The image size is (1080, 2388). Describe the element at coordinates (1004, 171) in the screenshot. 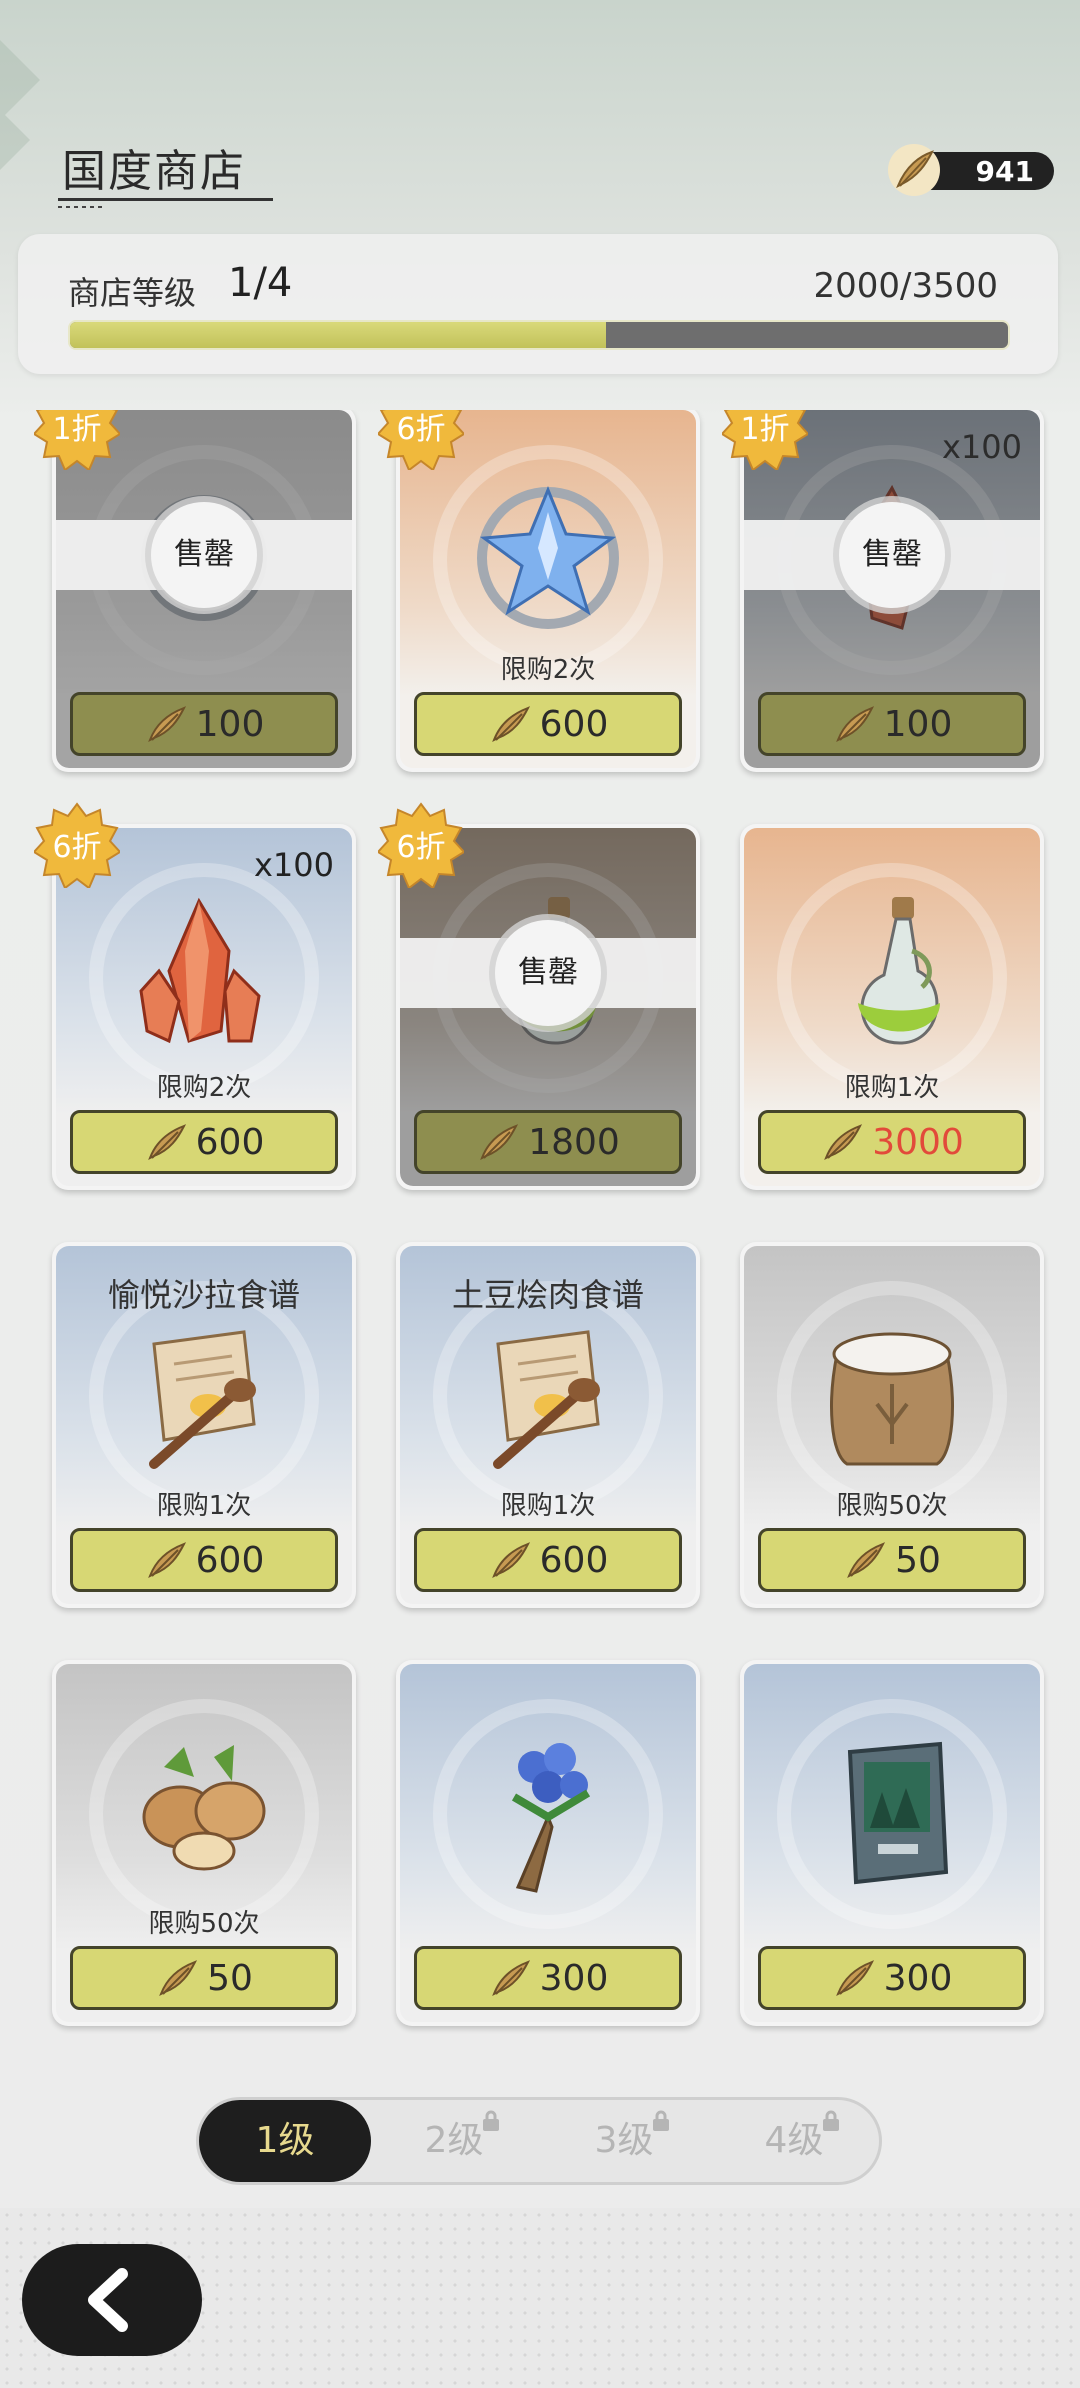

I see `currency-value: 941` at that location.